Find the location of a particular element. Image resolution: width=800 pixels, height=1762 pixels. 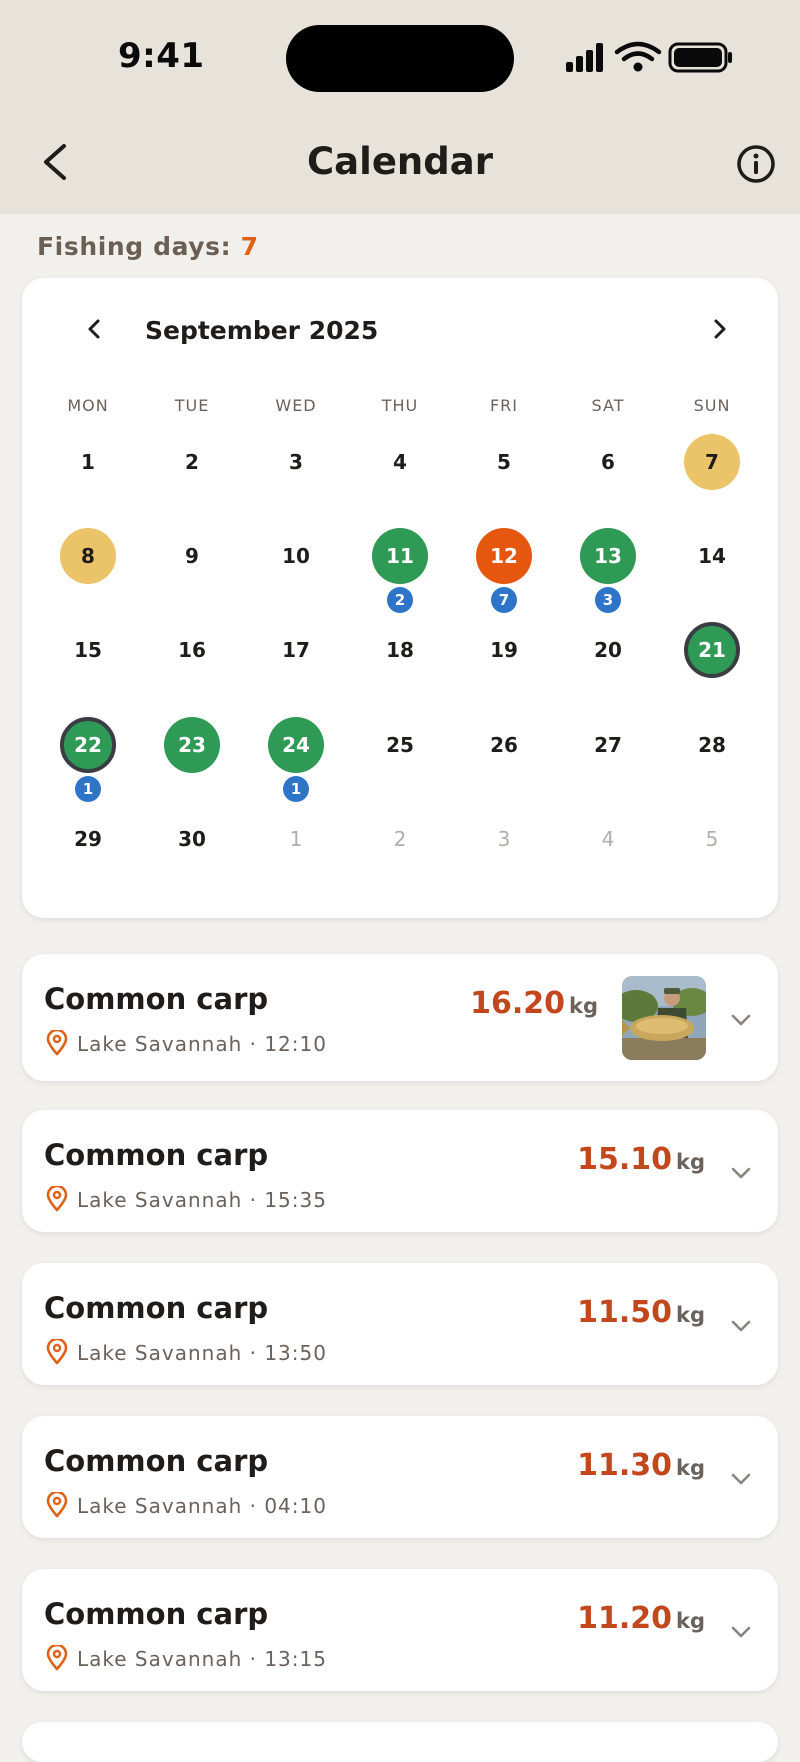

fishing-days-summary: Fishing days: 7 is located at coordinates (148, 246).